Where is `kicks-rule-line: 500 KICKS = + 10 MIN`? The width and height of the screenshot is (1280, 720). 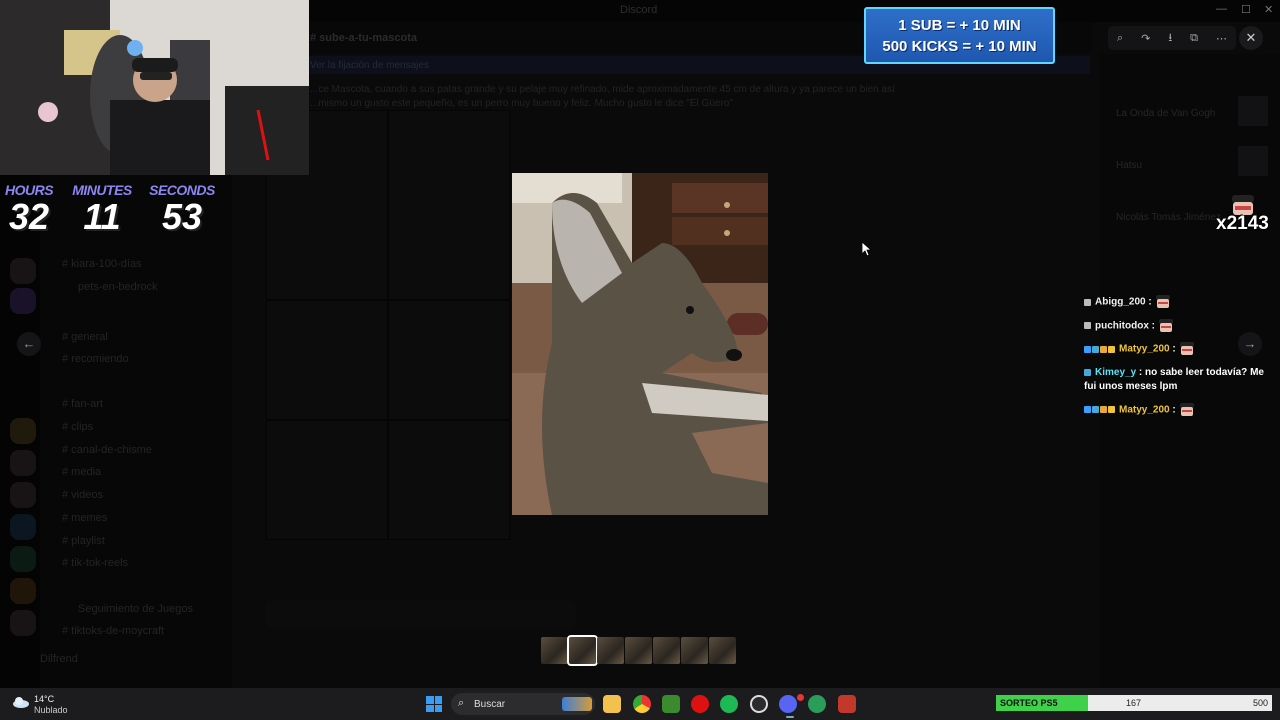
kicks-rule-line: 500 KICKS = + 10 MIN is located at coordinates (959, 46).